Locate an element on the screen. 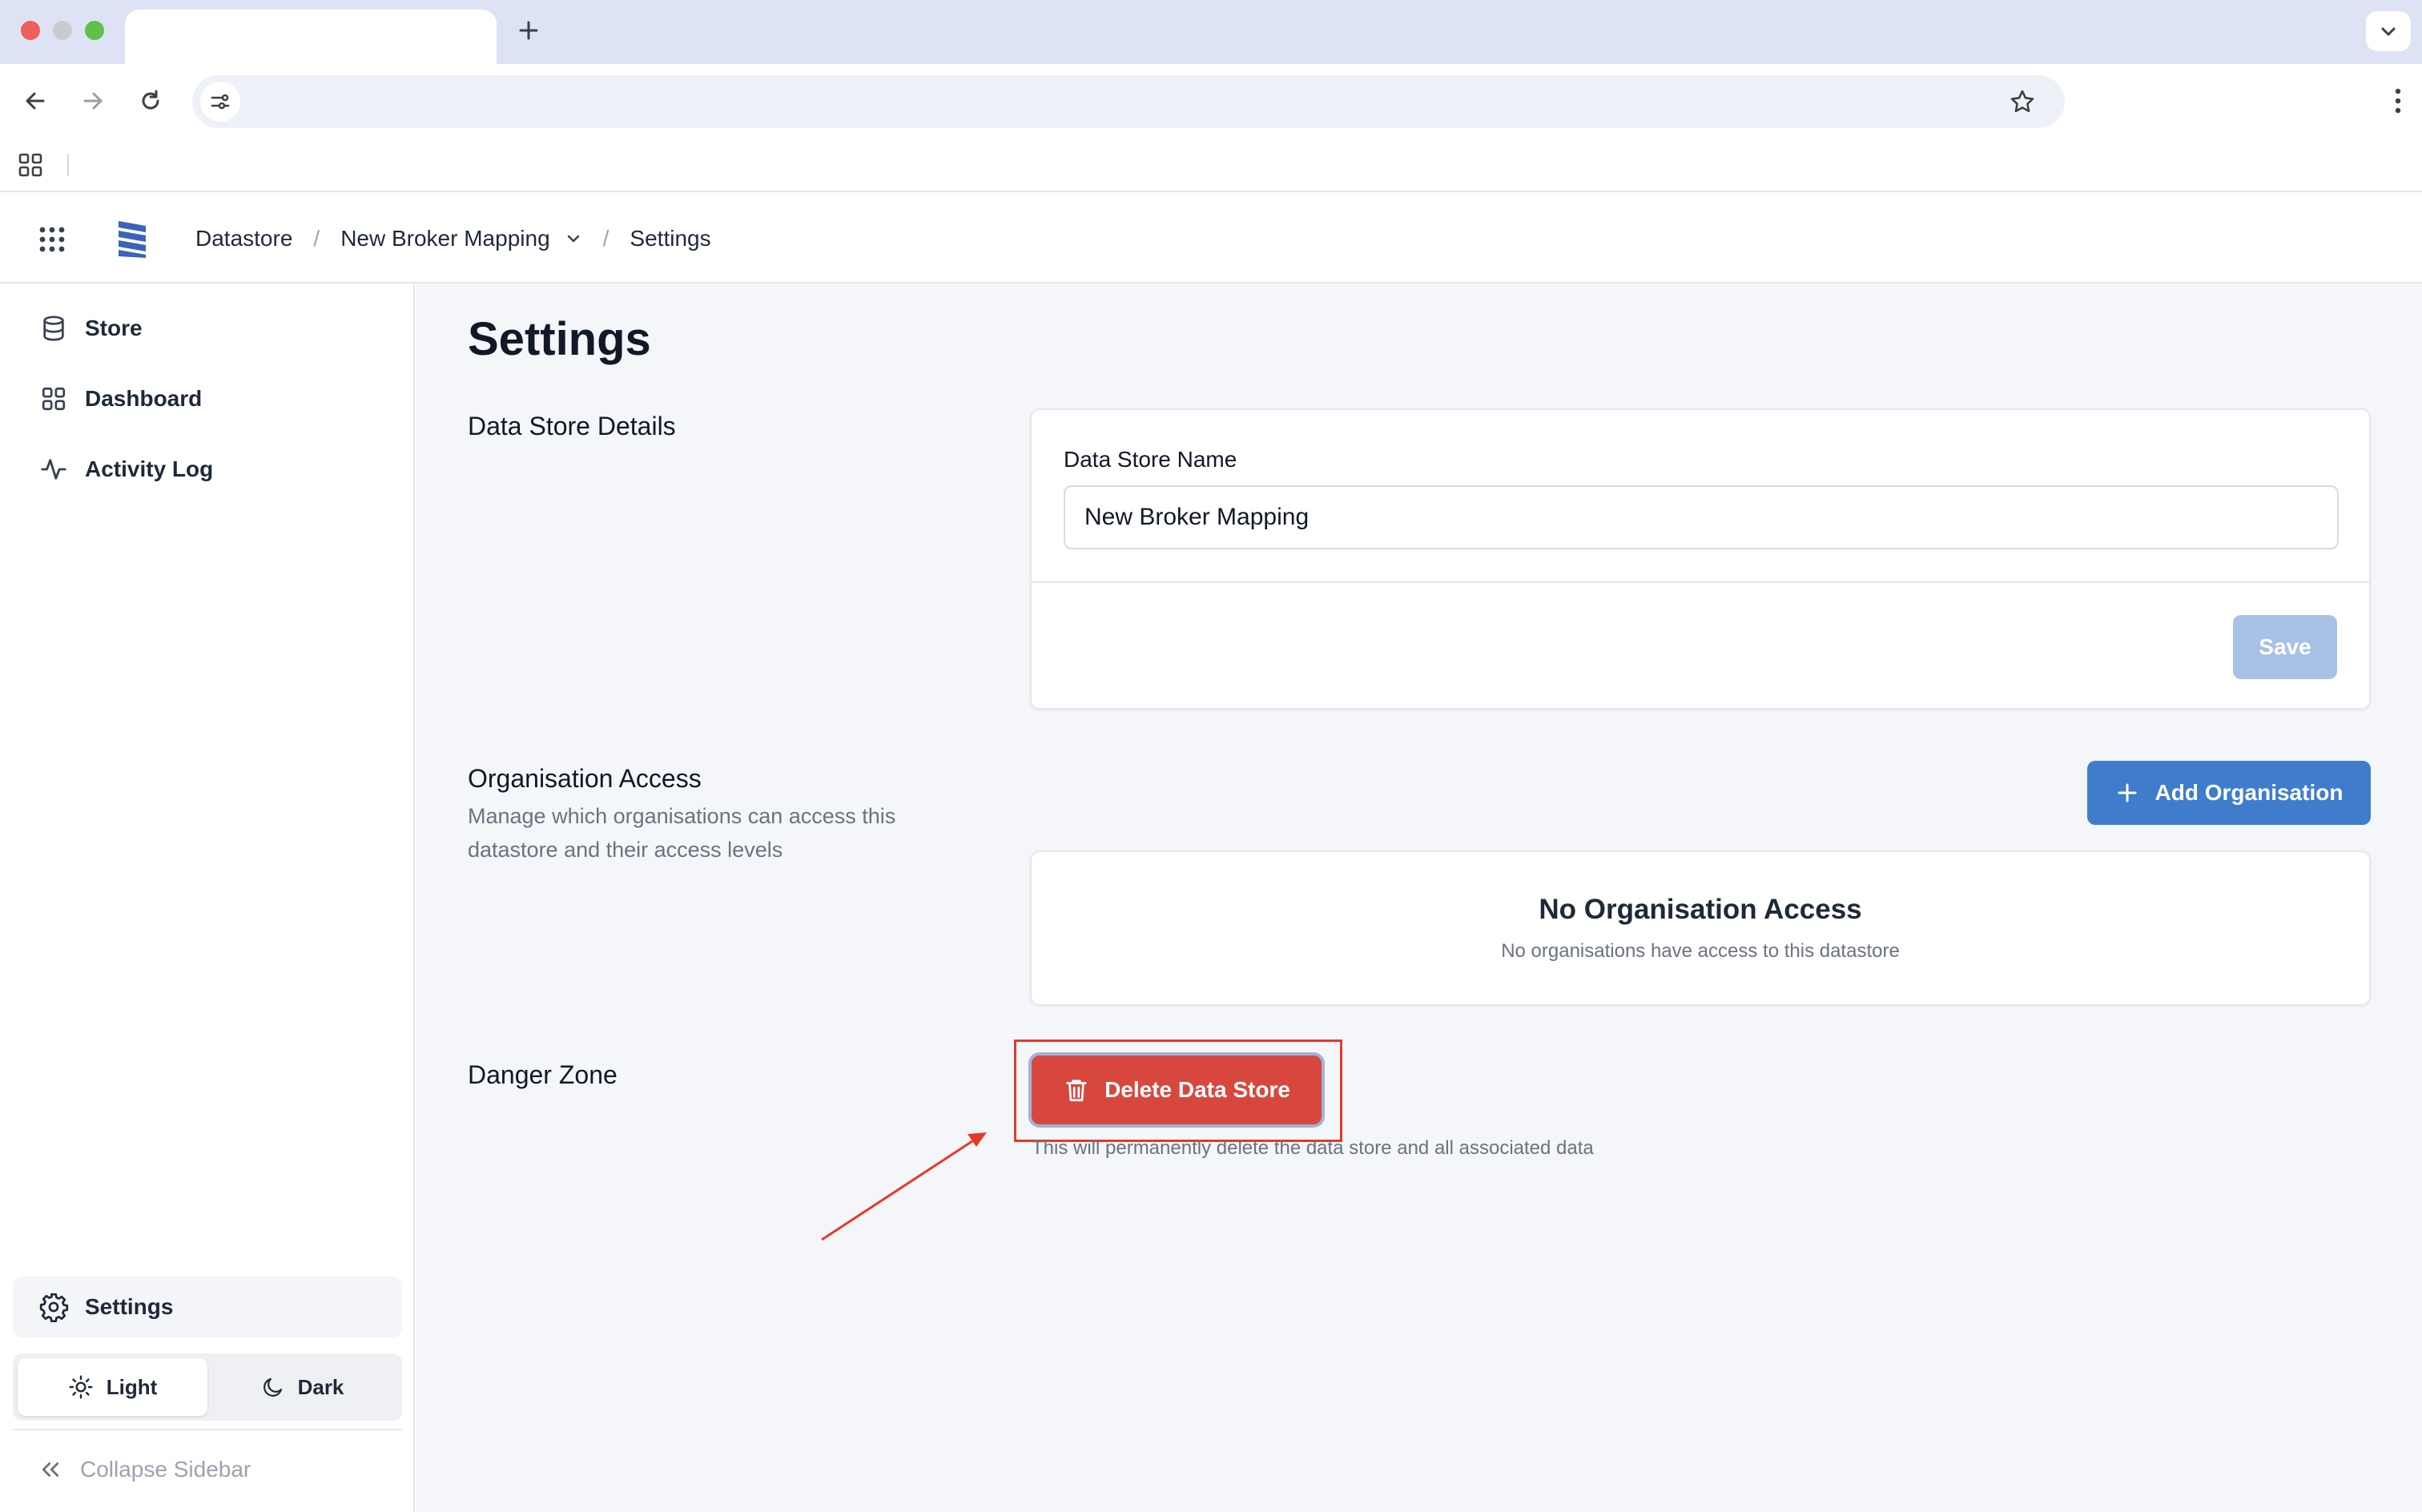 The height and width of the screenshot is (1512, 2422). moon-icon is located at coordinates (272, 1387).